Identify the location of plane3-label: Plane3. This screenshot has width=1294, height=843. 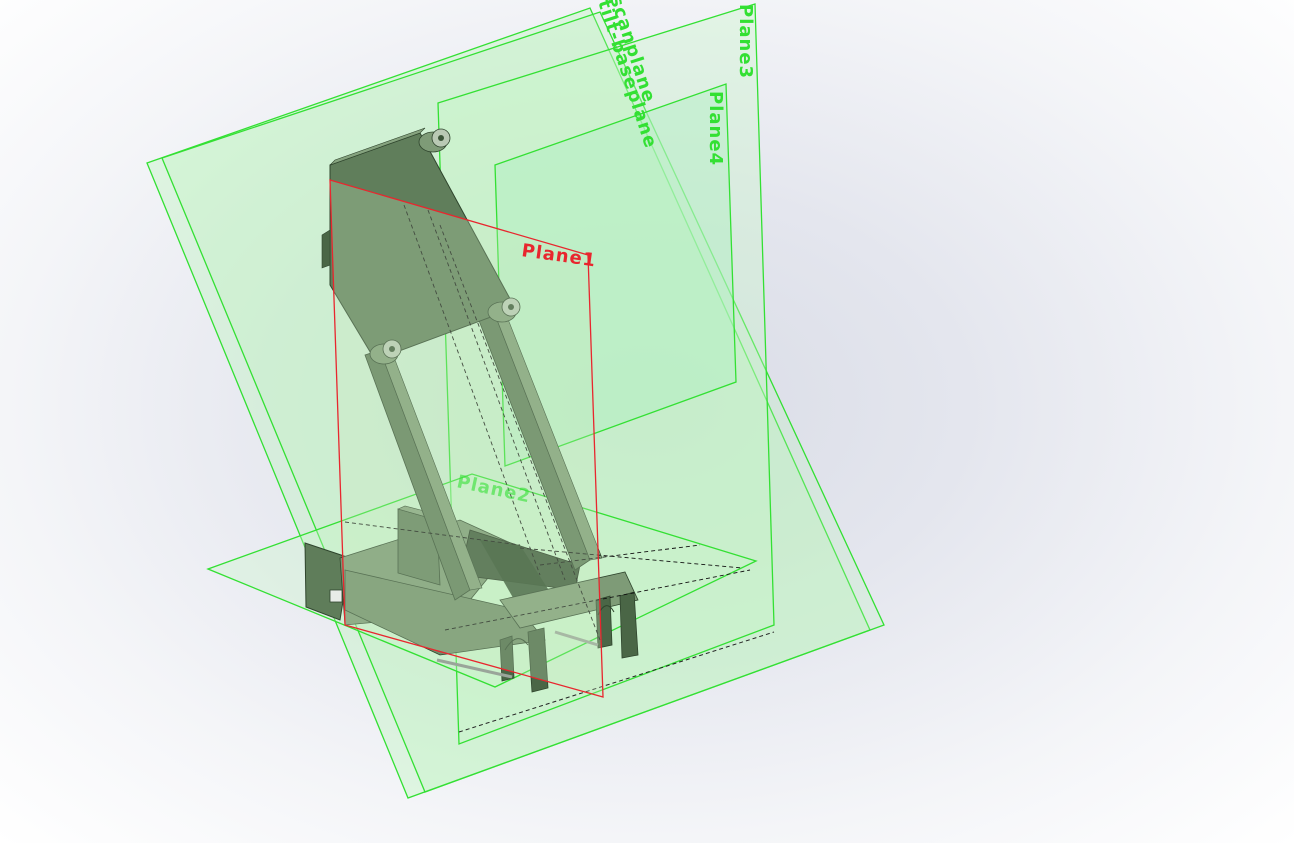
(745, 41).